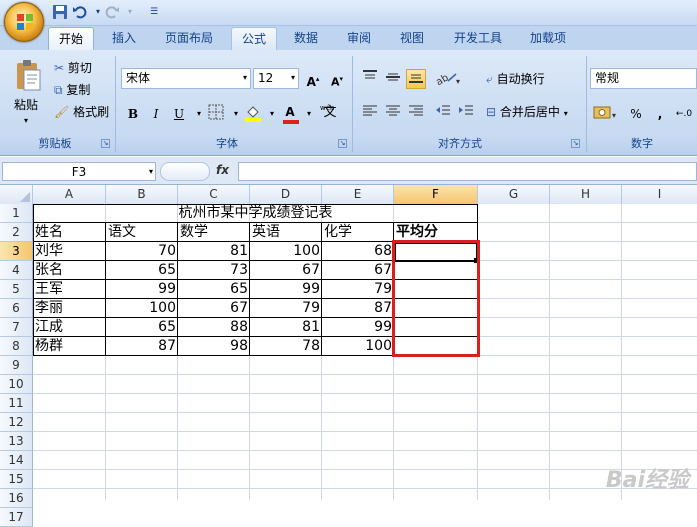 This screenshot has width=697, height=527. What do you see at coordinates (16, 365) in the screenshot?
I see `row-header-9: 9` at bounding box center [16, 365].